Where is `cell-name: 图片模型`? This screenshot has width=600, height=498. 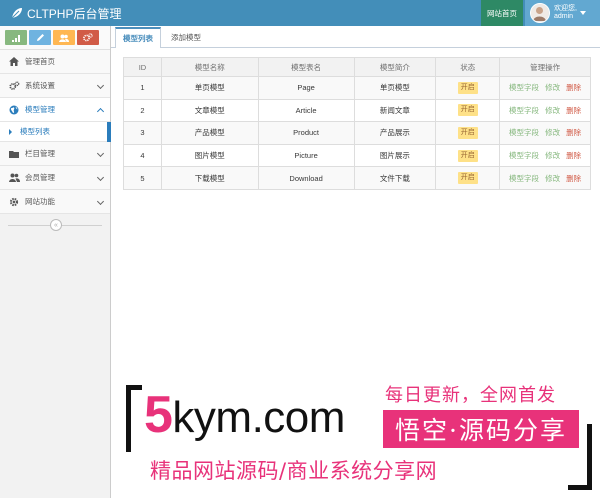 cell-name: 图片模型 is located at coordinates (209, 155).